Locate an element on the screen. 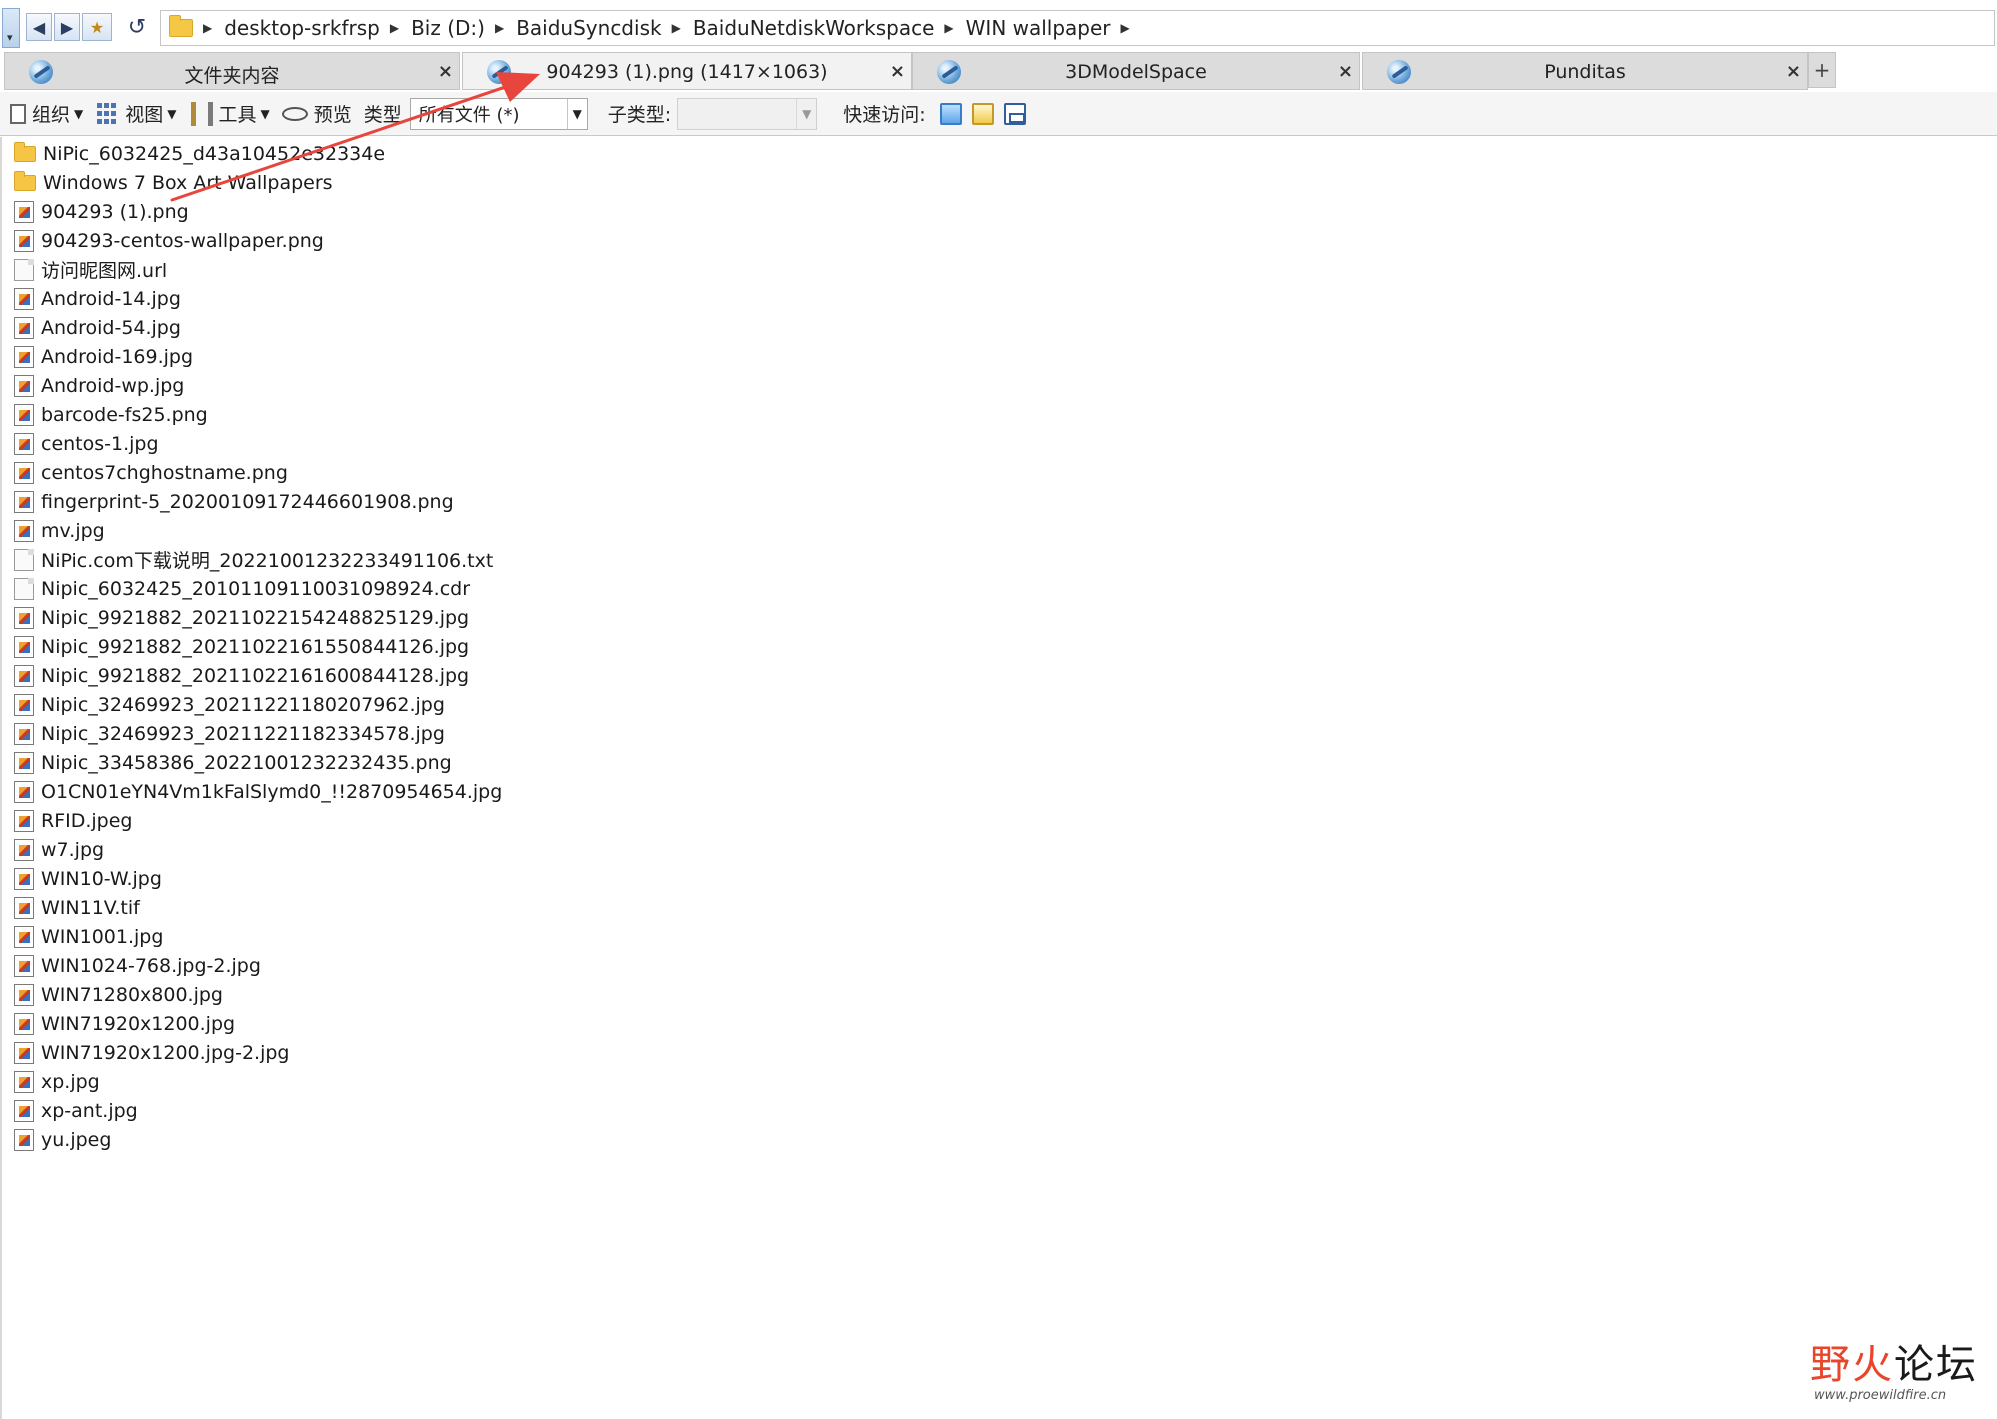 The image size is (1997, 1419). folder-row: Windows 7 Box Art Wallpapers is located at coordinates (173, 182).